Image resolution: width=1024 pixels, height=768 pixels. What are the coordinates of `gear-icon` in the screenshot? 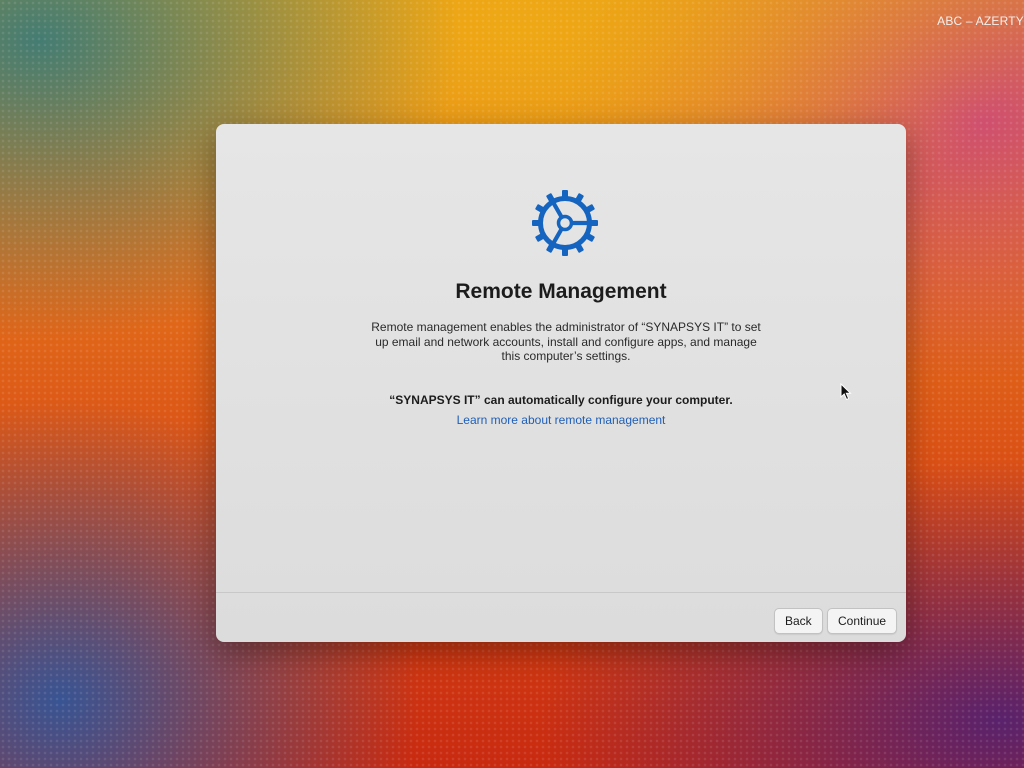 It's located at (565, 223).